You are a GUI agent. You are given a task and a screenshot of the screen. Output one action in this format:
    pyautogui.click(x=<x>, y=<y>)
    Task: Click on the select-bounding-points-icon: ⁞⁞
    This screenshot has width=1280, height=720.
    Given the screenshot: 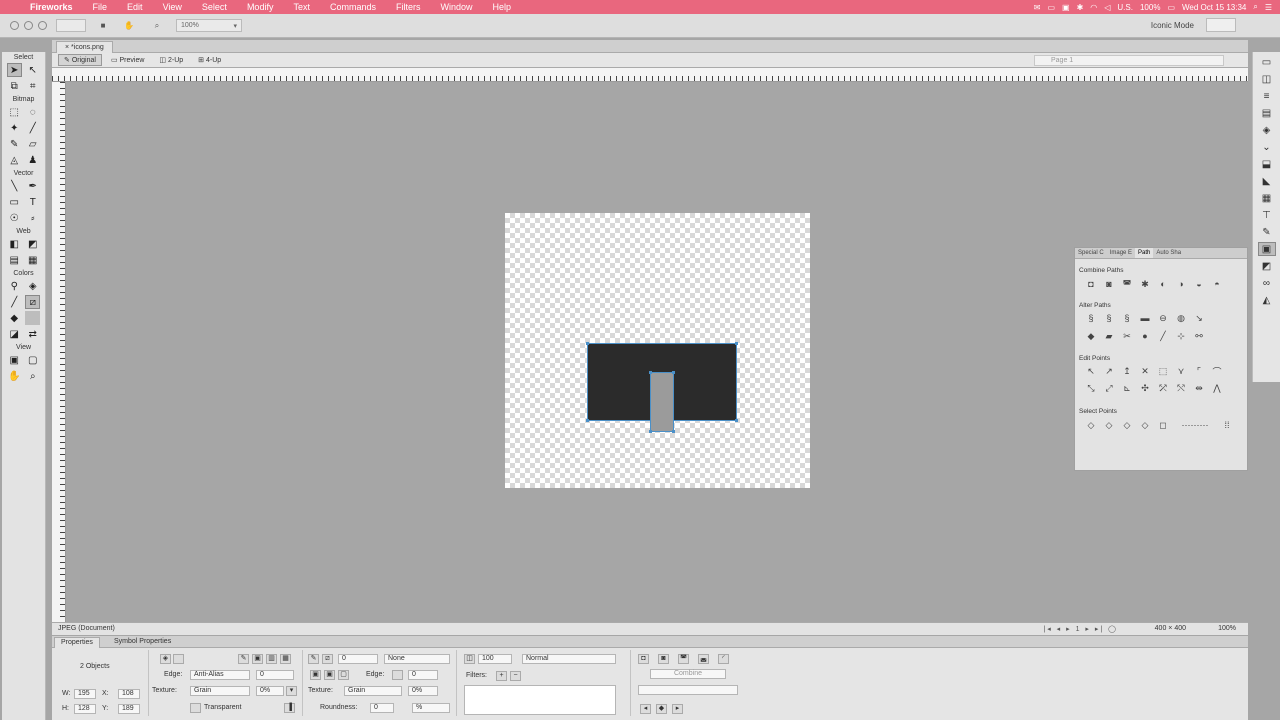 What is the action you would take?
    pyautogui.click(x=1227, y=425)
    